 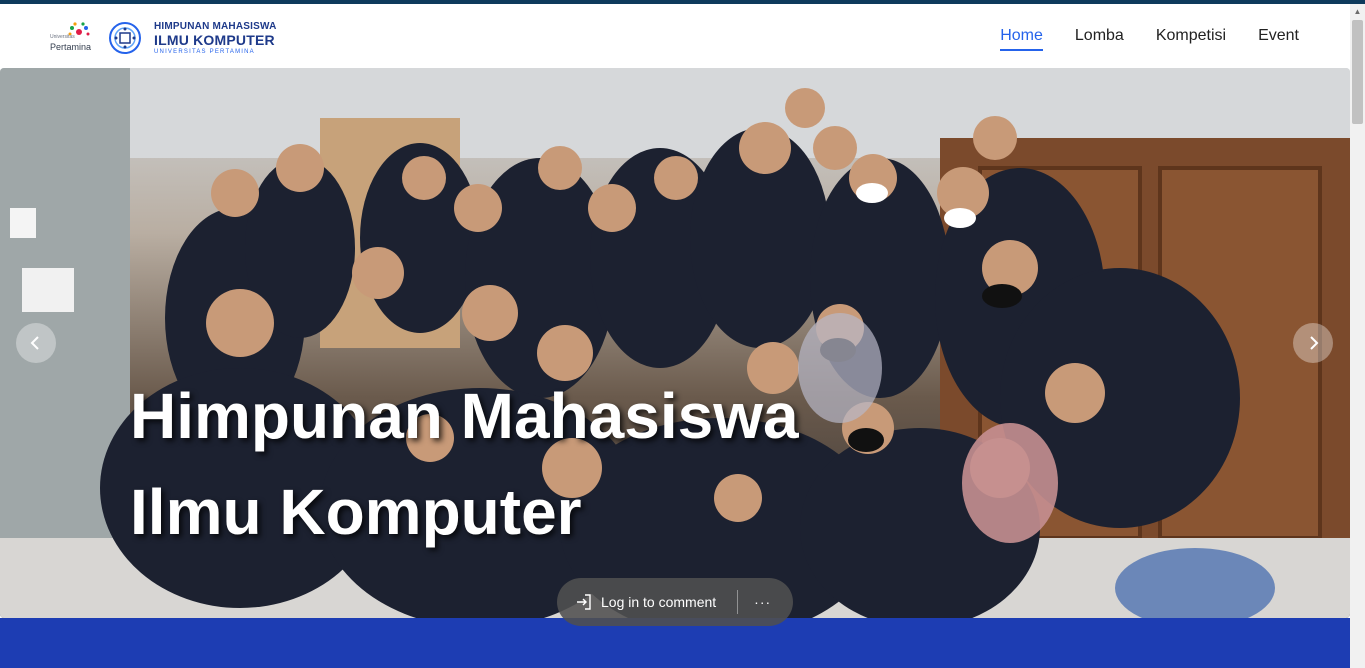 I want to click on carousel-next-button, so click(x=1313, y=343).